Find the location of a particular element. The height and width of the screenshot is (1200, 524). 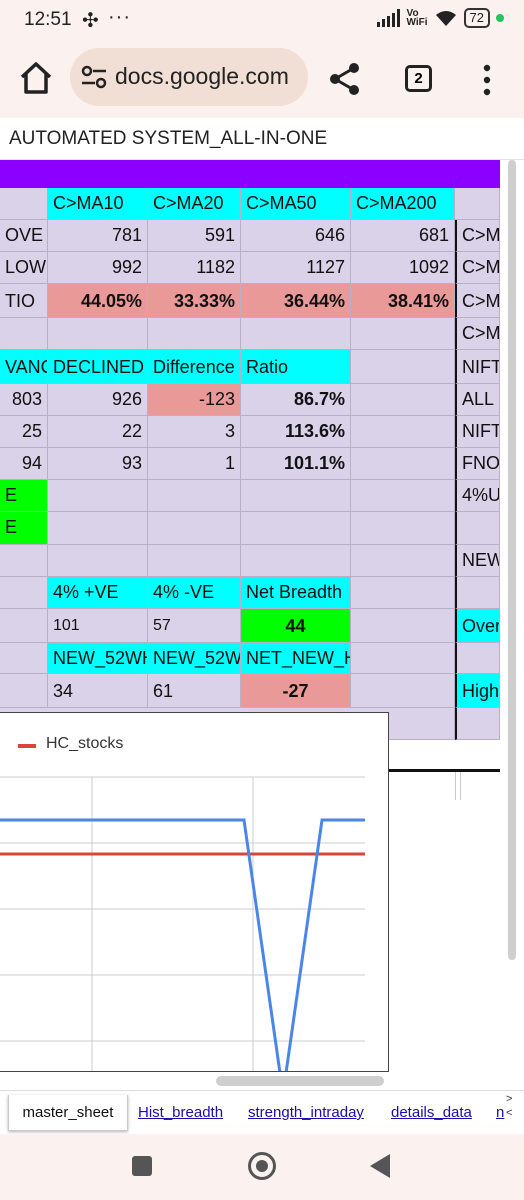

table-cell: 25 is located at coordinates (24, 432).